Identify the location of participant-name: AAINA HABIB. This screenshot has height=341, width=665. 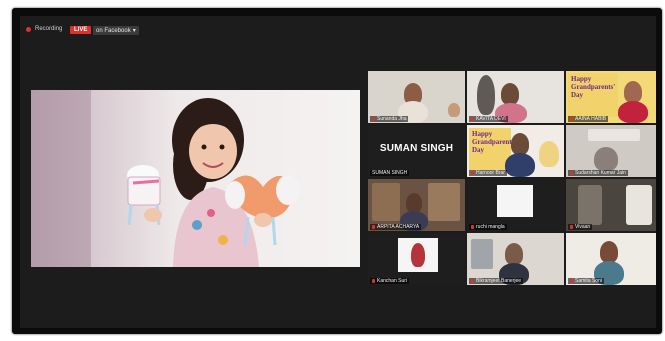
(588, 119).